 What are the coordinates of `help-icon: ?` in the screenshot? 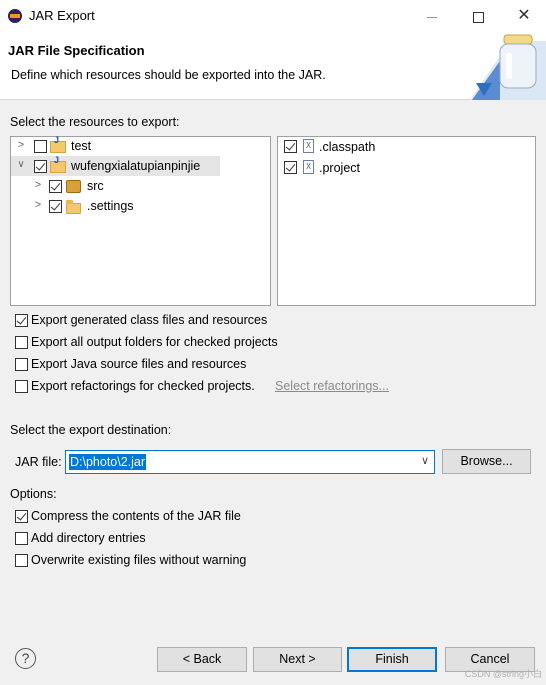 It's located at (25, 658).